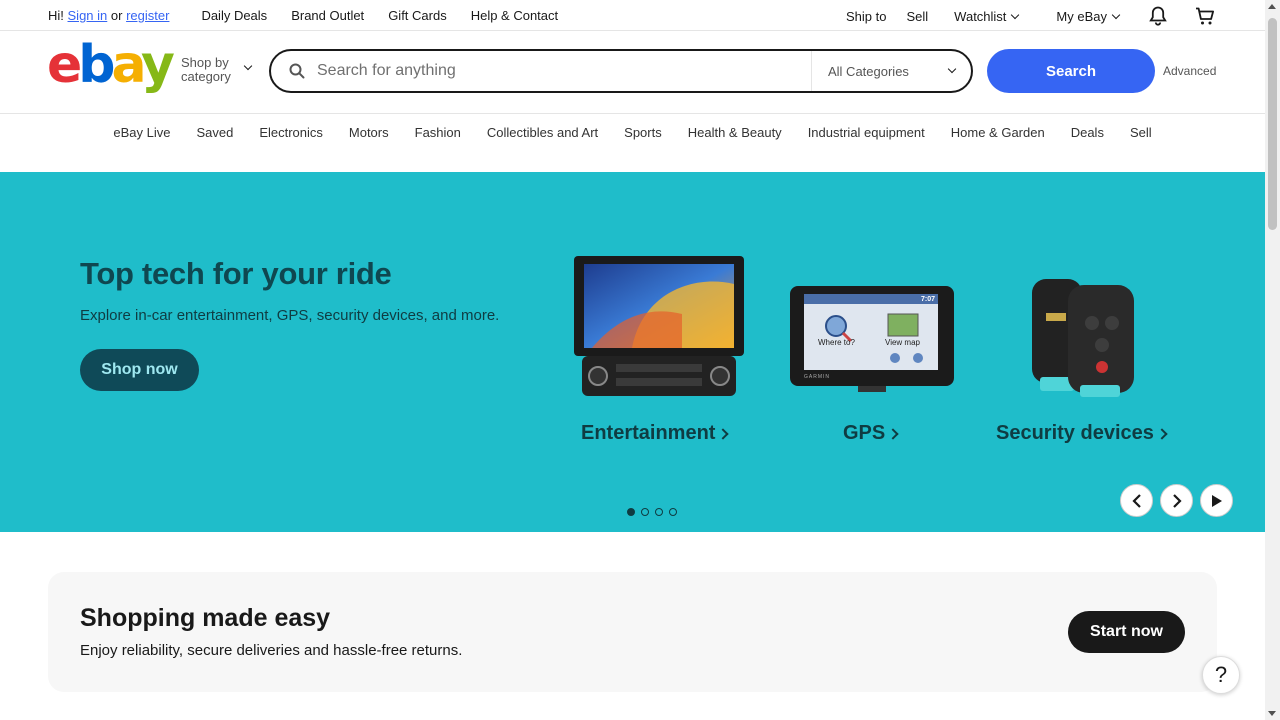 Image resolution: width=1280 pixels, height=720 pixels. Describe the element at coordinates (1272, 124) in the screenshot. I see `scrollbar-thumb` at that location.